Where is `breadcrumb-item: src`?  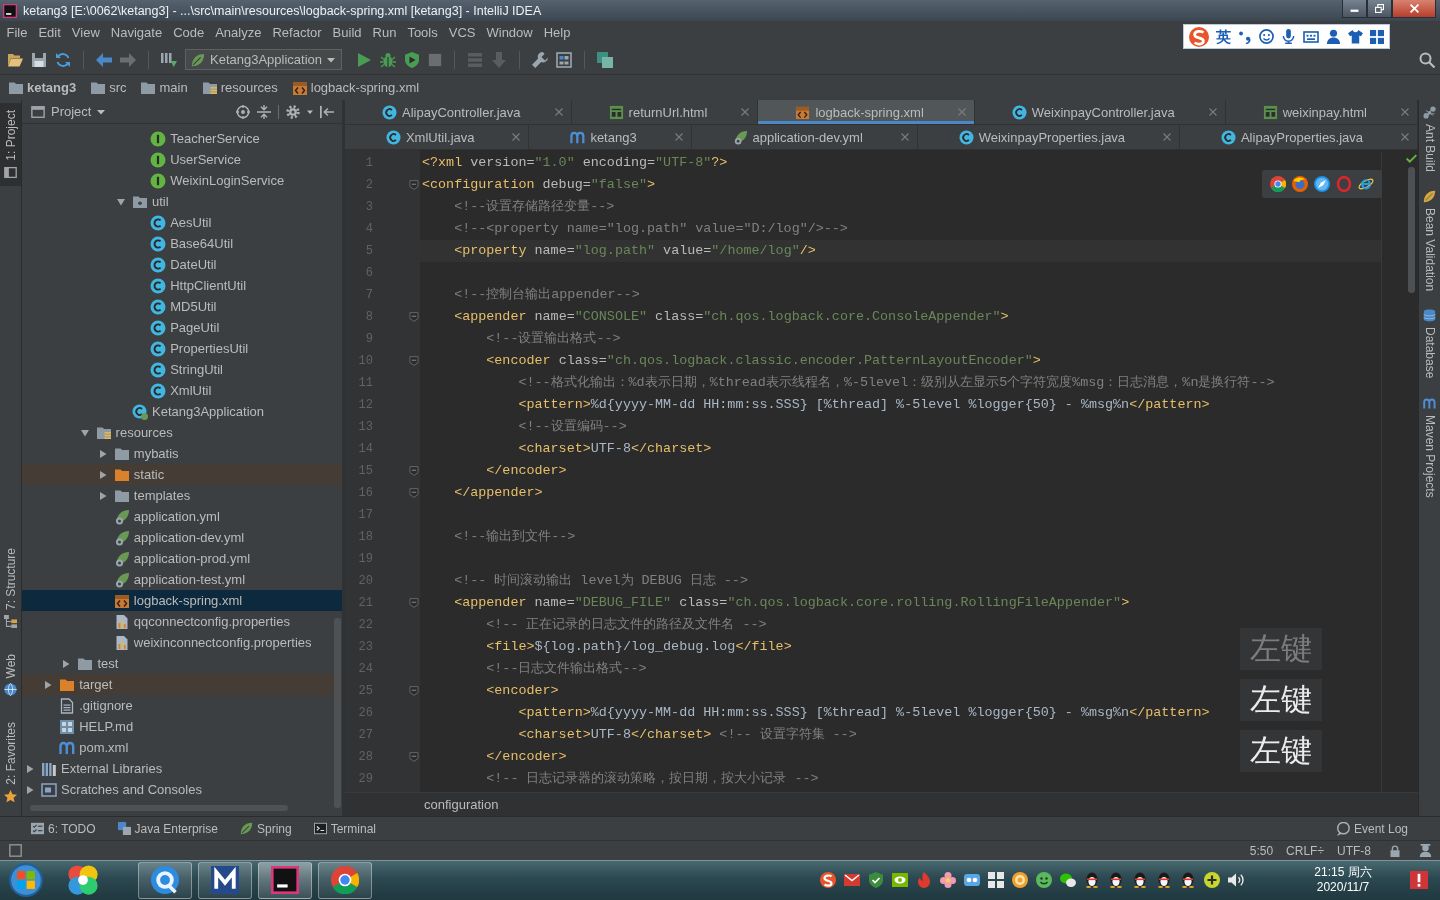
breadcrumb-item: src is located at coordinates (108, 87).